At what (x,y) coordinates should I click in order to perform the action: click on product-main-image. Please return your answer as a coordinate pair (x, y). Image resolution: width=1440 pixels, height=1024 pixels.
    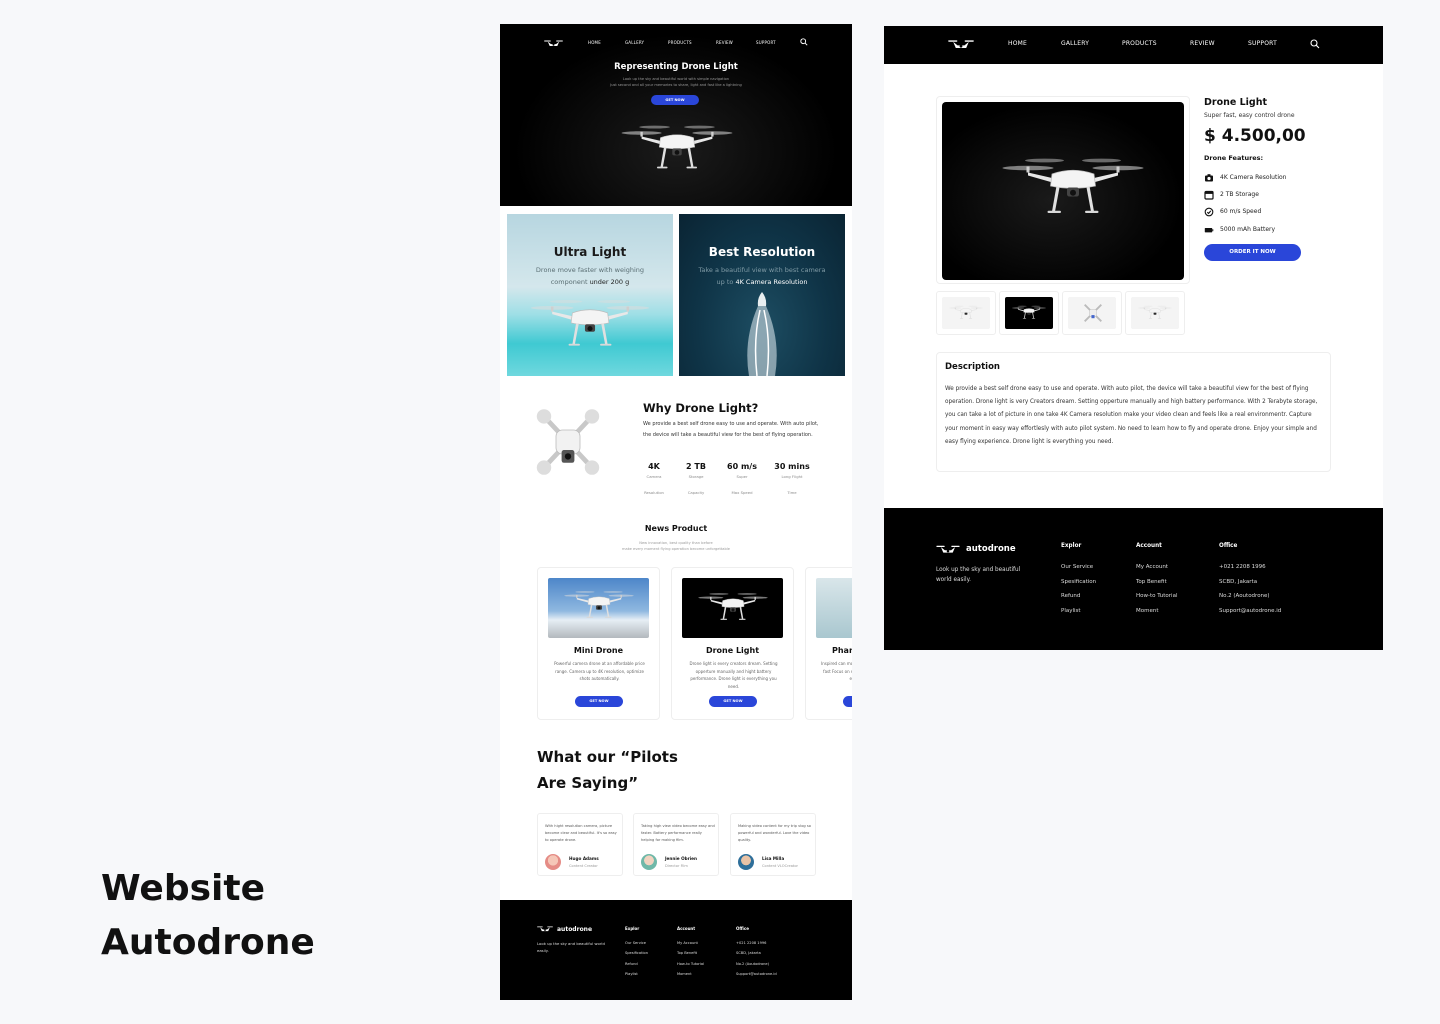
    Looking at the image, I should click on (1063, 190).